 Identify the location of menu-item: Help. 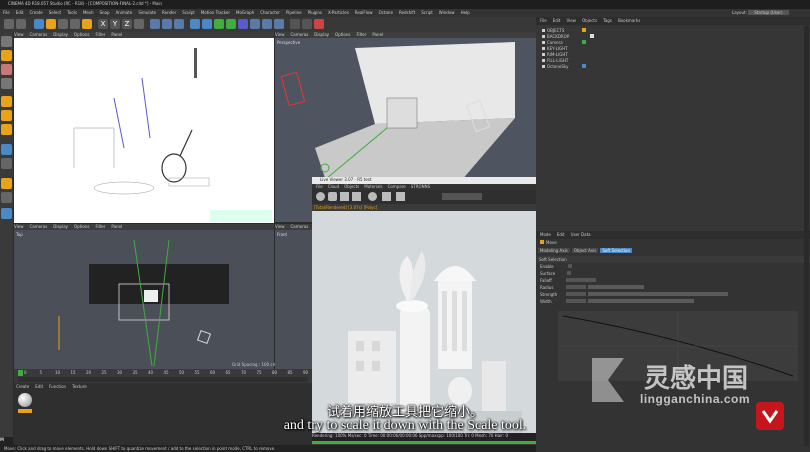
(465, 12).